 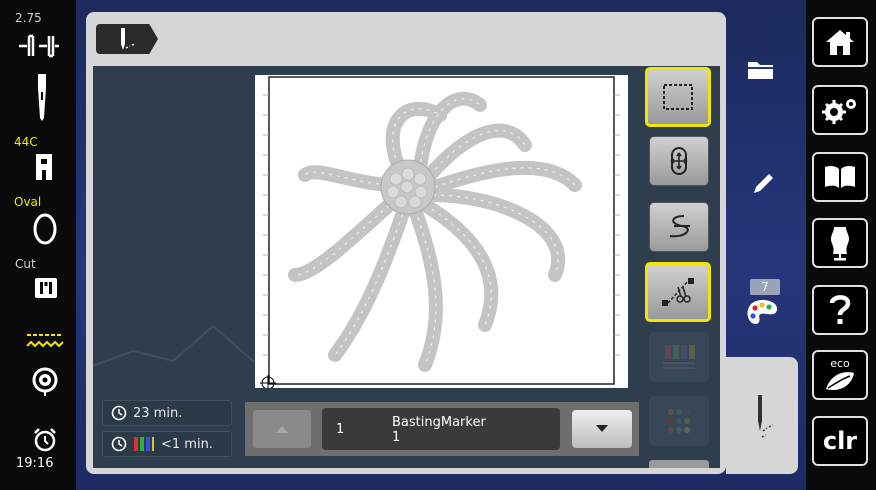 I want to click on dotted-rectangle-icon, so click(x=678, y=97).